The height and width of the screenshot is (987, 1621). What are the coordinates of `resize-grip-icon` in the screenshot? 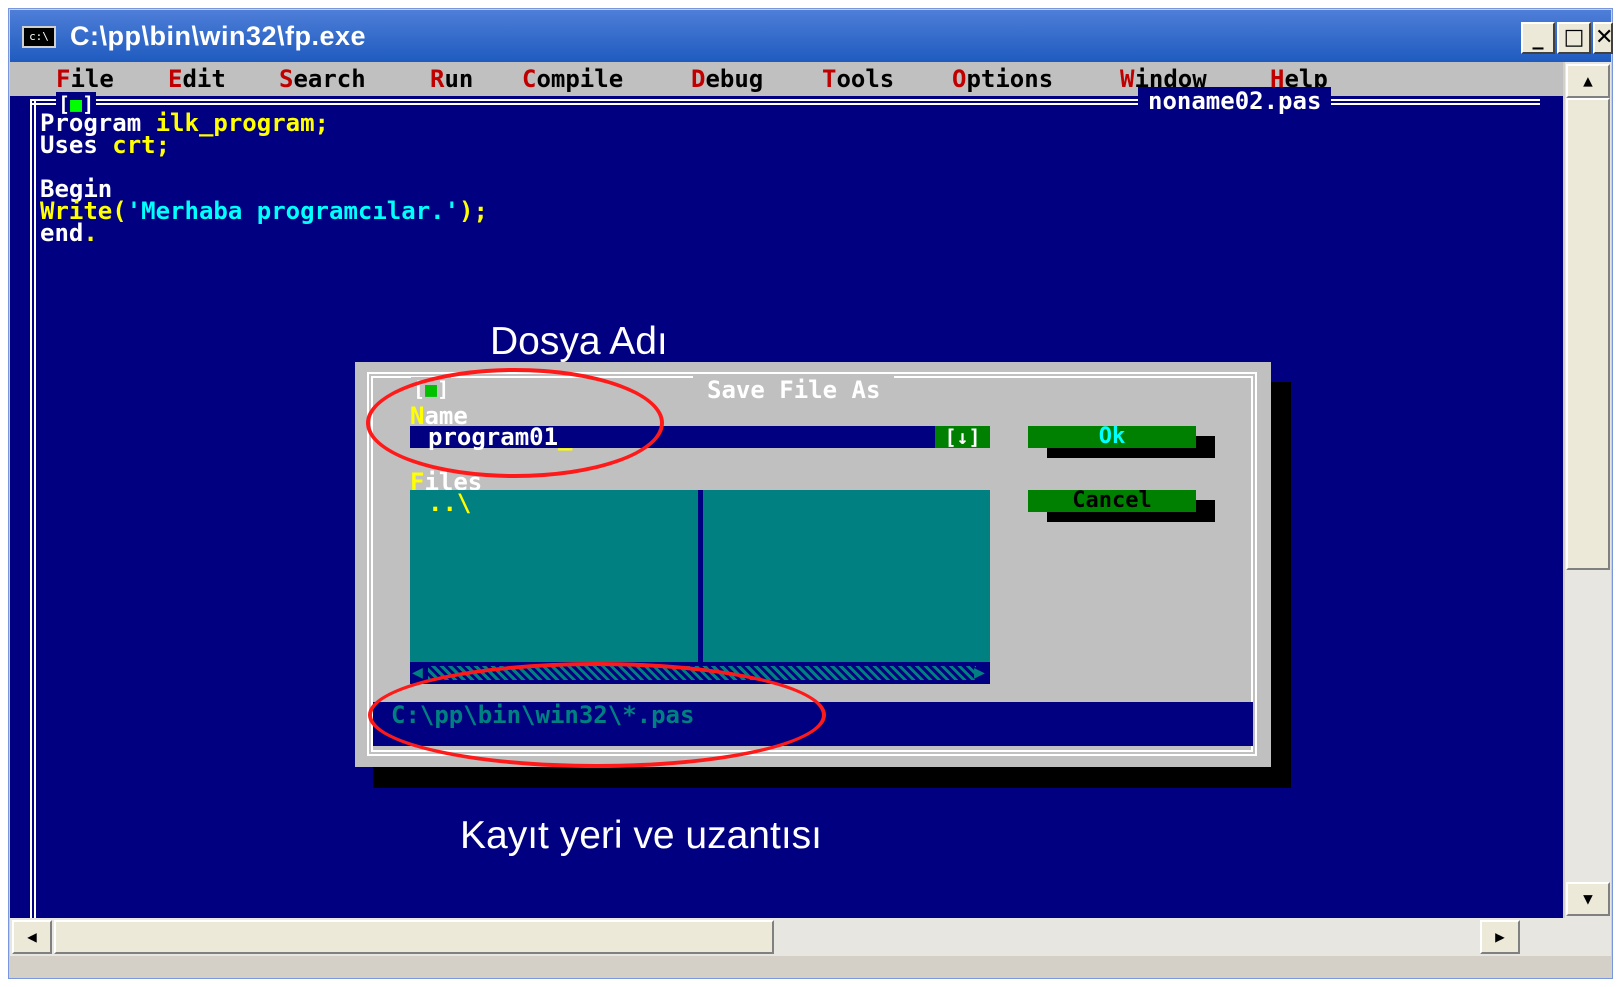 It's located at (1588, 937).